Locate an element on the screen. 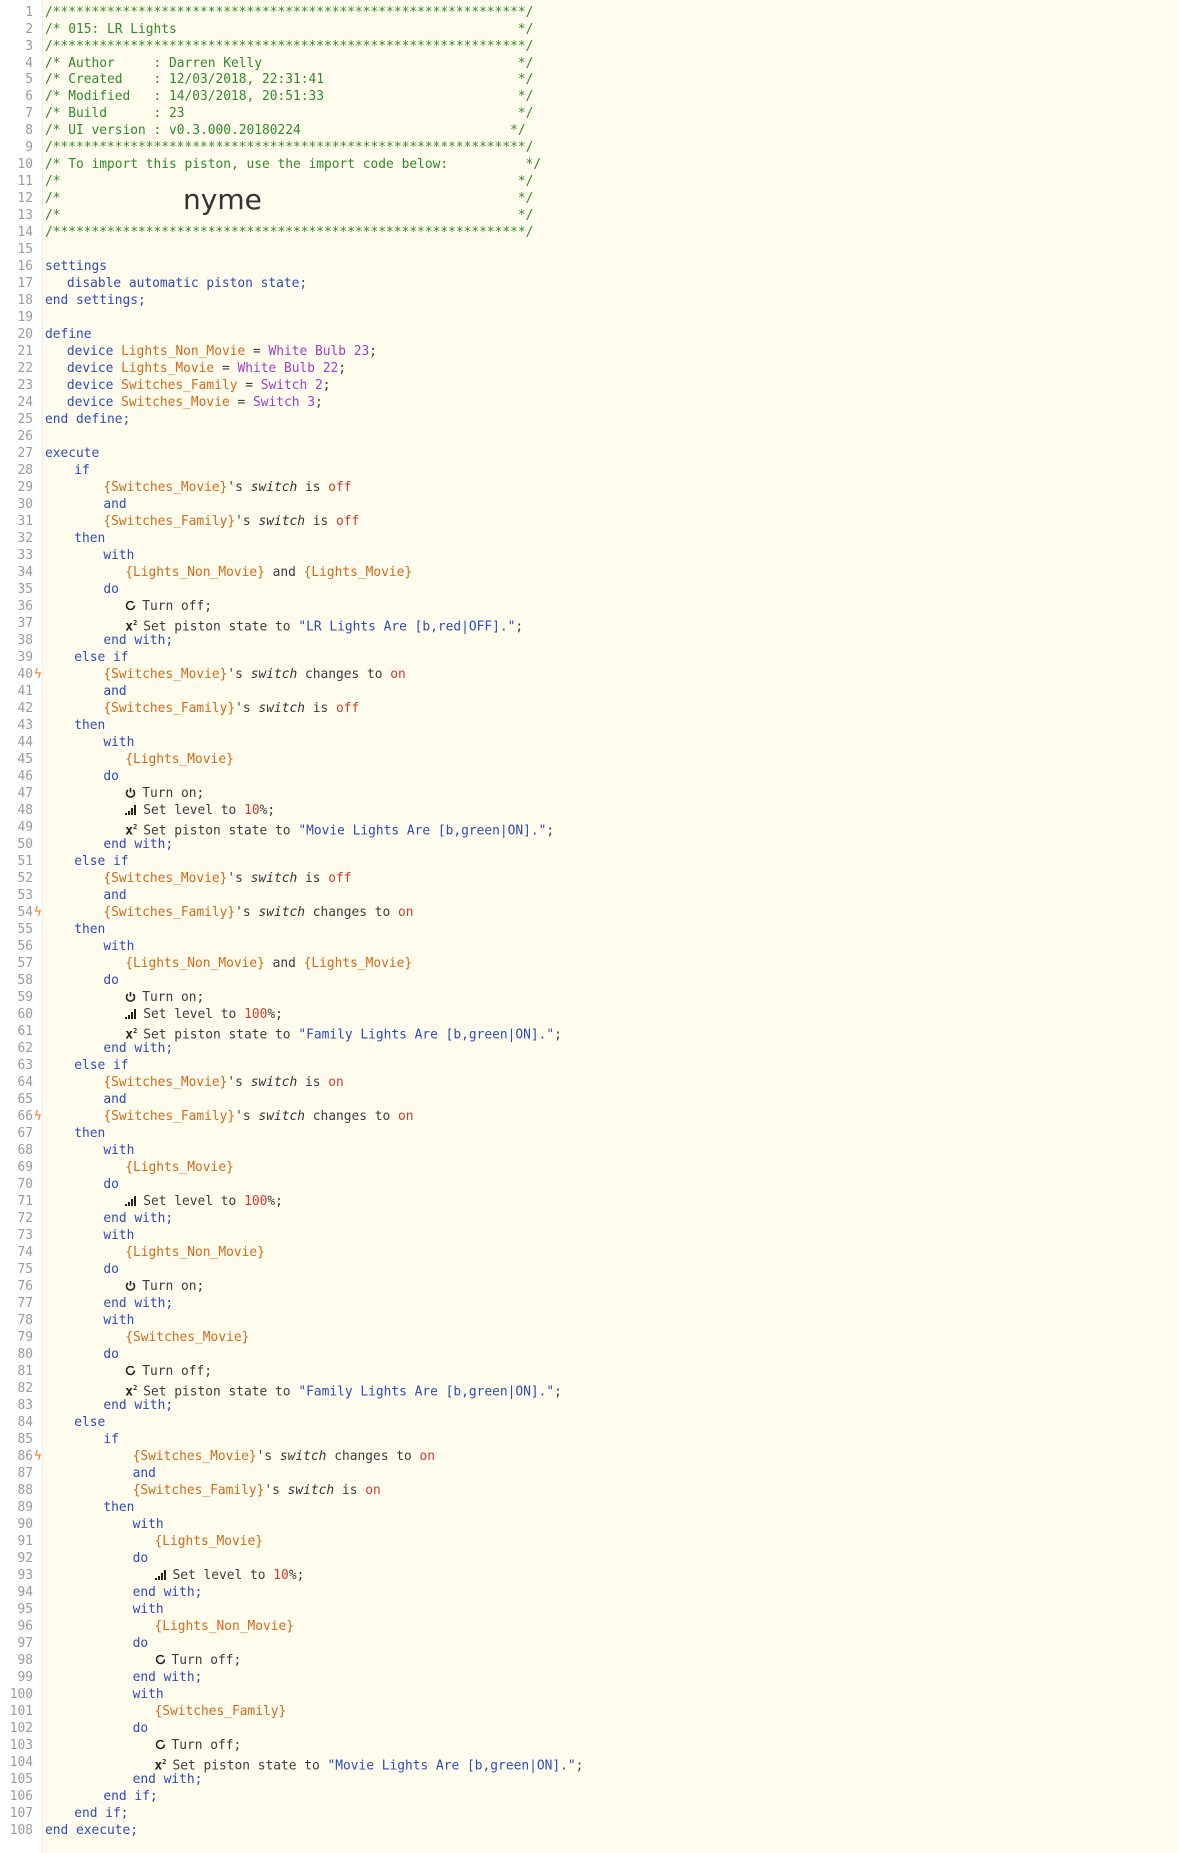 This screenshot has height=1853, width=1178. code-line: settings is located at coordinates (76, 266).